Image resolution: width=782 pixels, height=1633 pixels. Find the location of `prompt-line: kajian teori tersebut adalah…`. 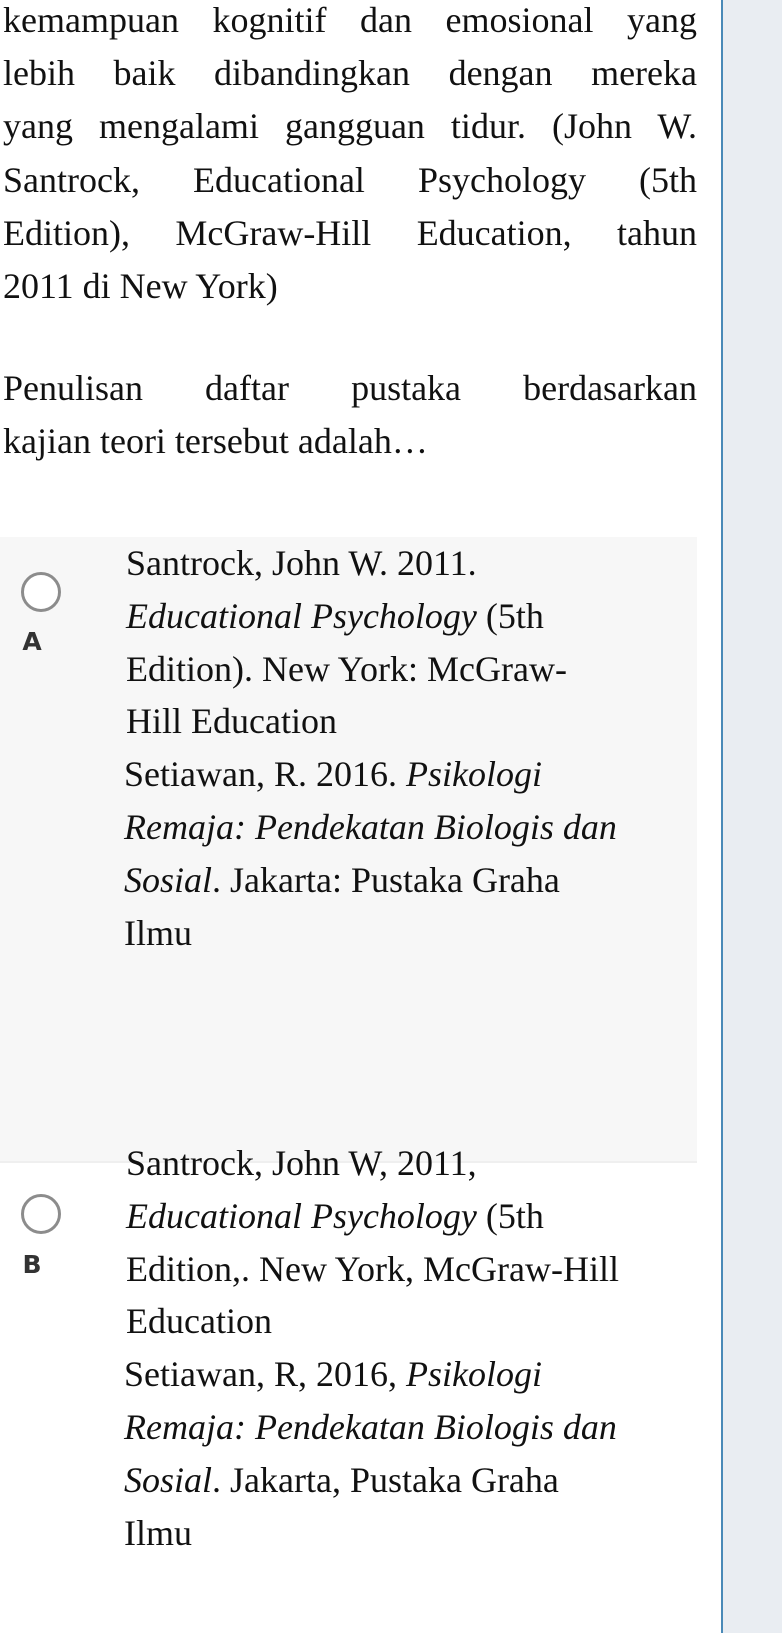

prompt-line: kajian teori tersebut adalah… is located at coordinates (215, 441).